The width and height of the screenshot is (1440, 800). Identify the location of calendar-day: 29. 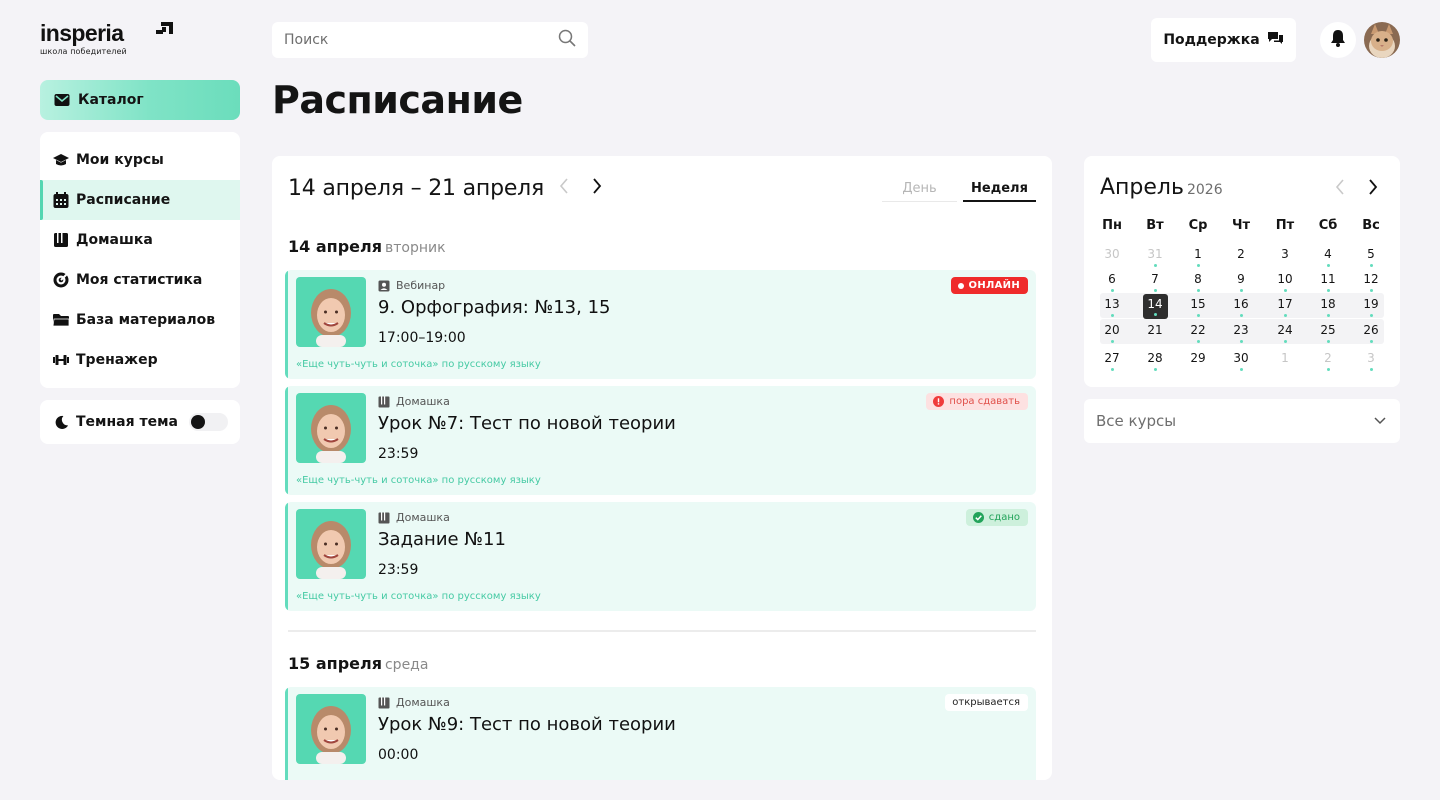
(1198, 361).